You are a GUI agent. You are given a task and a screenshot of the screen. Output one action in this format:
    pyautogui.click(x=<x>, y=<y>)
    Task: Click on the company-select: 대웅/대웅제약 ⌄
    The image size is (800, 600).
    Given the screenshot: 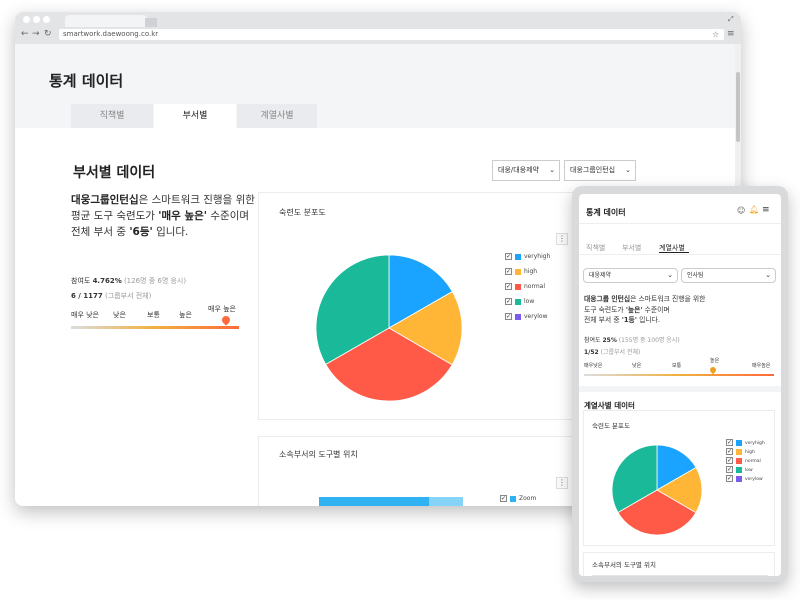 What is the action you would take?
    pyautogui.click(x=526, y=170)
    